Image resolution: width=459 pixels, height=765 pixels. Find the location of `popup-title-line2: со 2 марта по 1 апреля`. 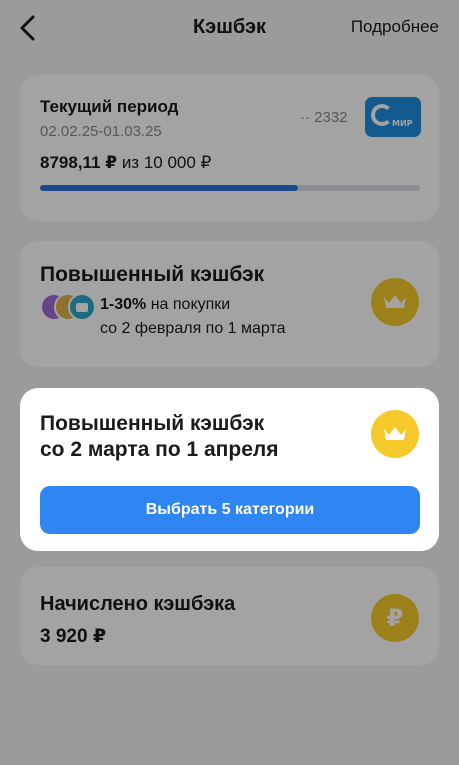

popup-title-line2: со 2 марта по 1 апреля is located at coordinates (159, 449).